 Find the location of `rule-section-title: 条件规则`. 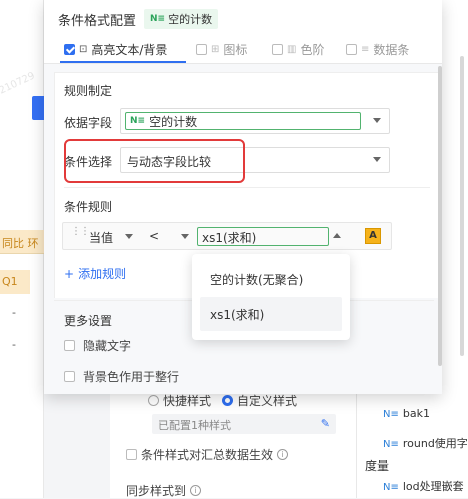

rule-section-title: 条件规则 is located at coordinates (88, 207).